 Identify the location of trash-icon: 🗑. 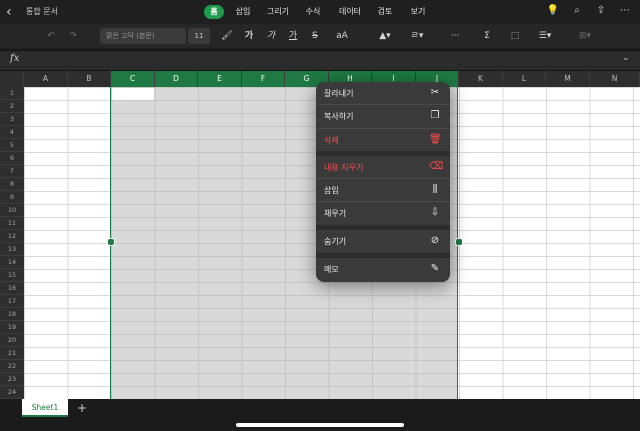
(435, 139).